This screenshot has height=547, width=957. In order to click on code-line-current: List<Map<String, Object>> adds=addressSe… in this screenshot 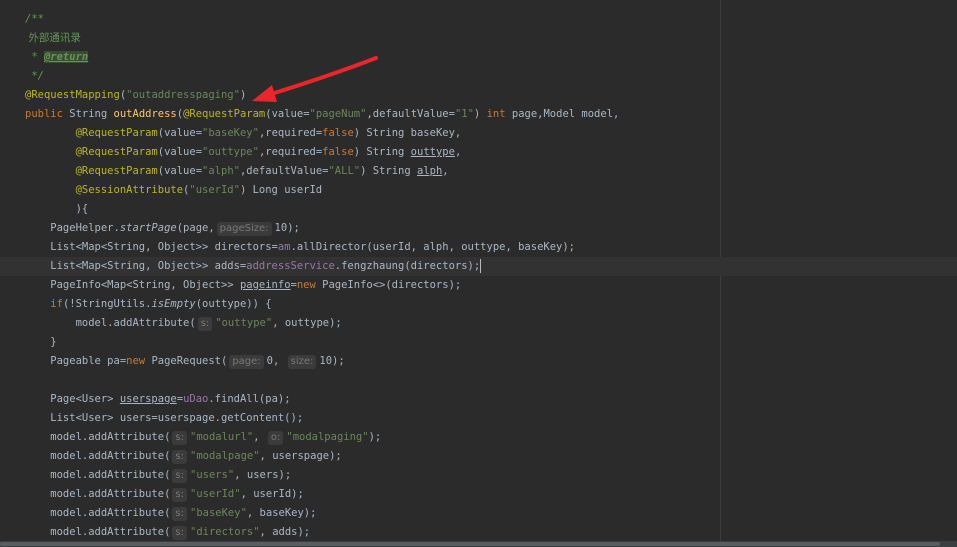, I will do `click(478, 266)`.